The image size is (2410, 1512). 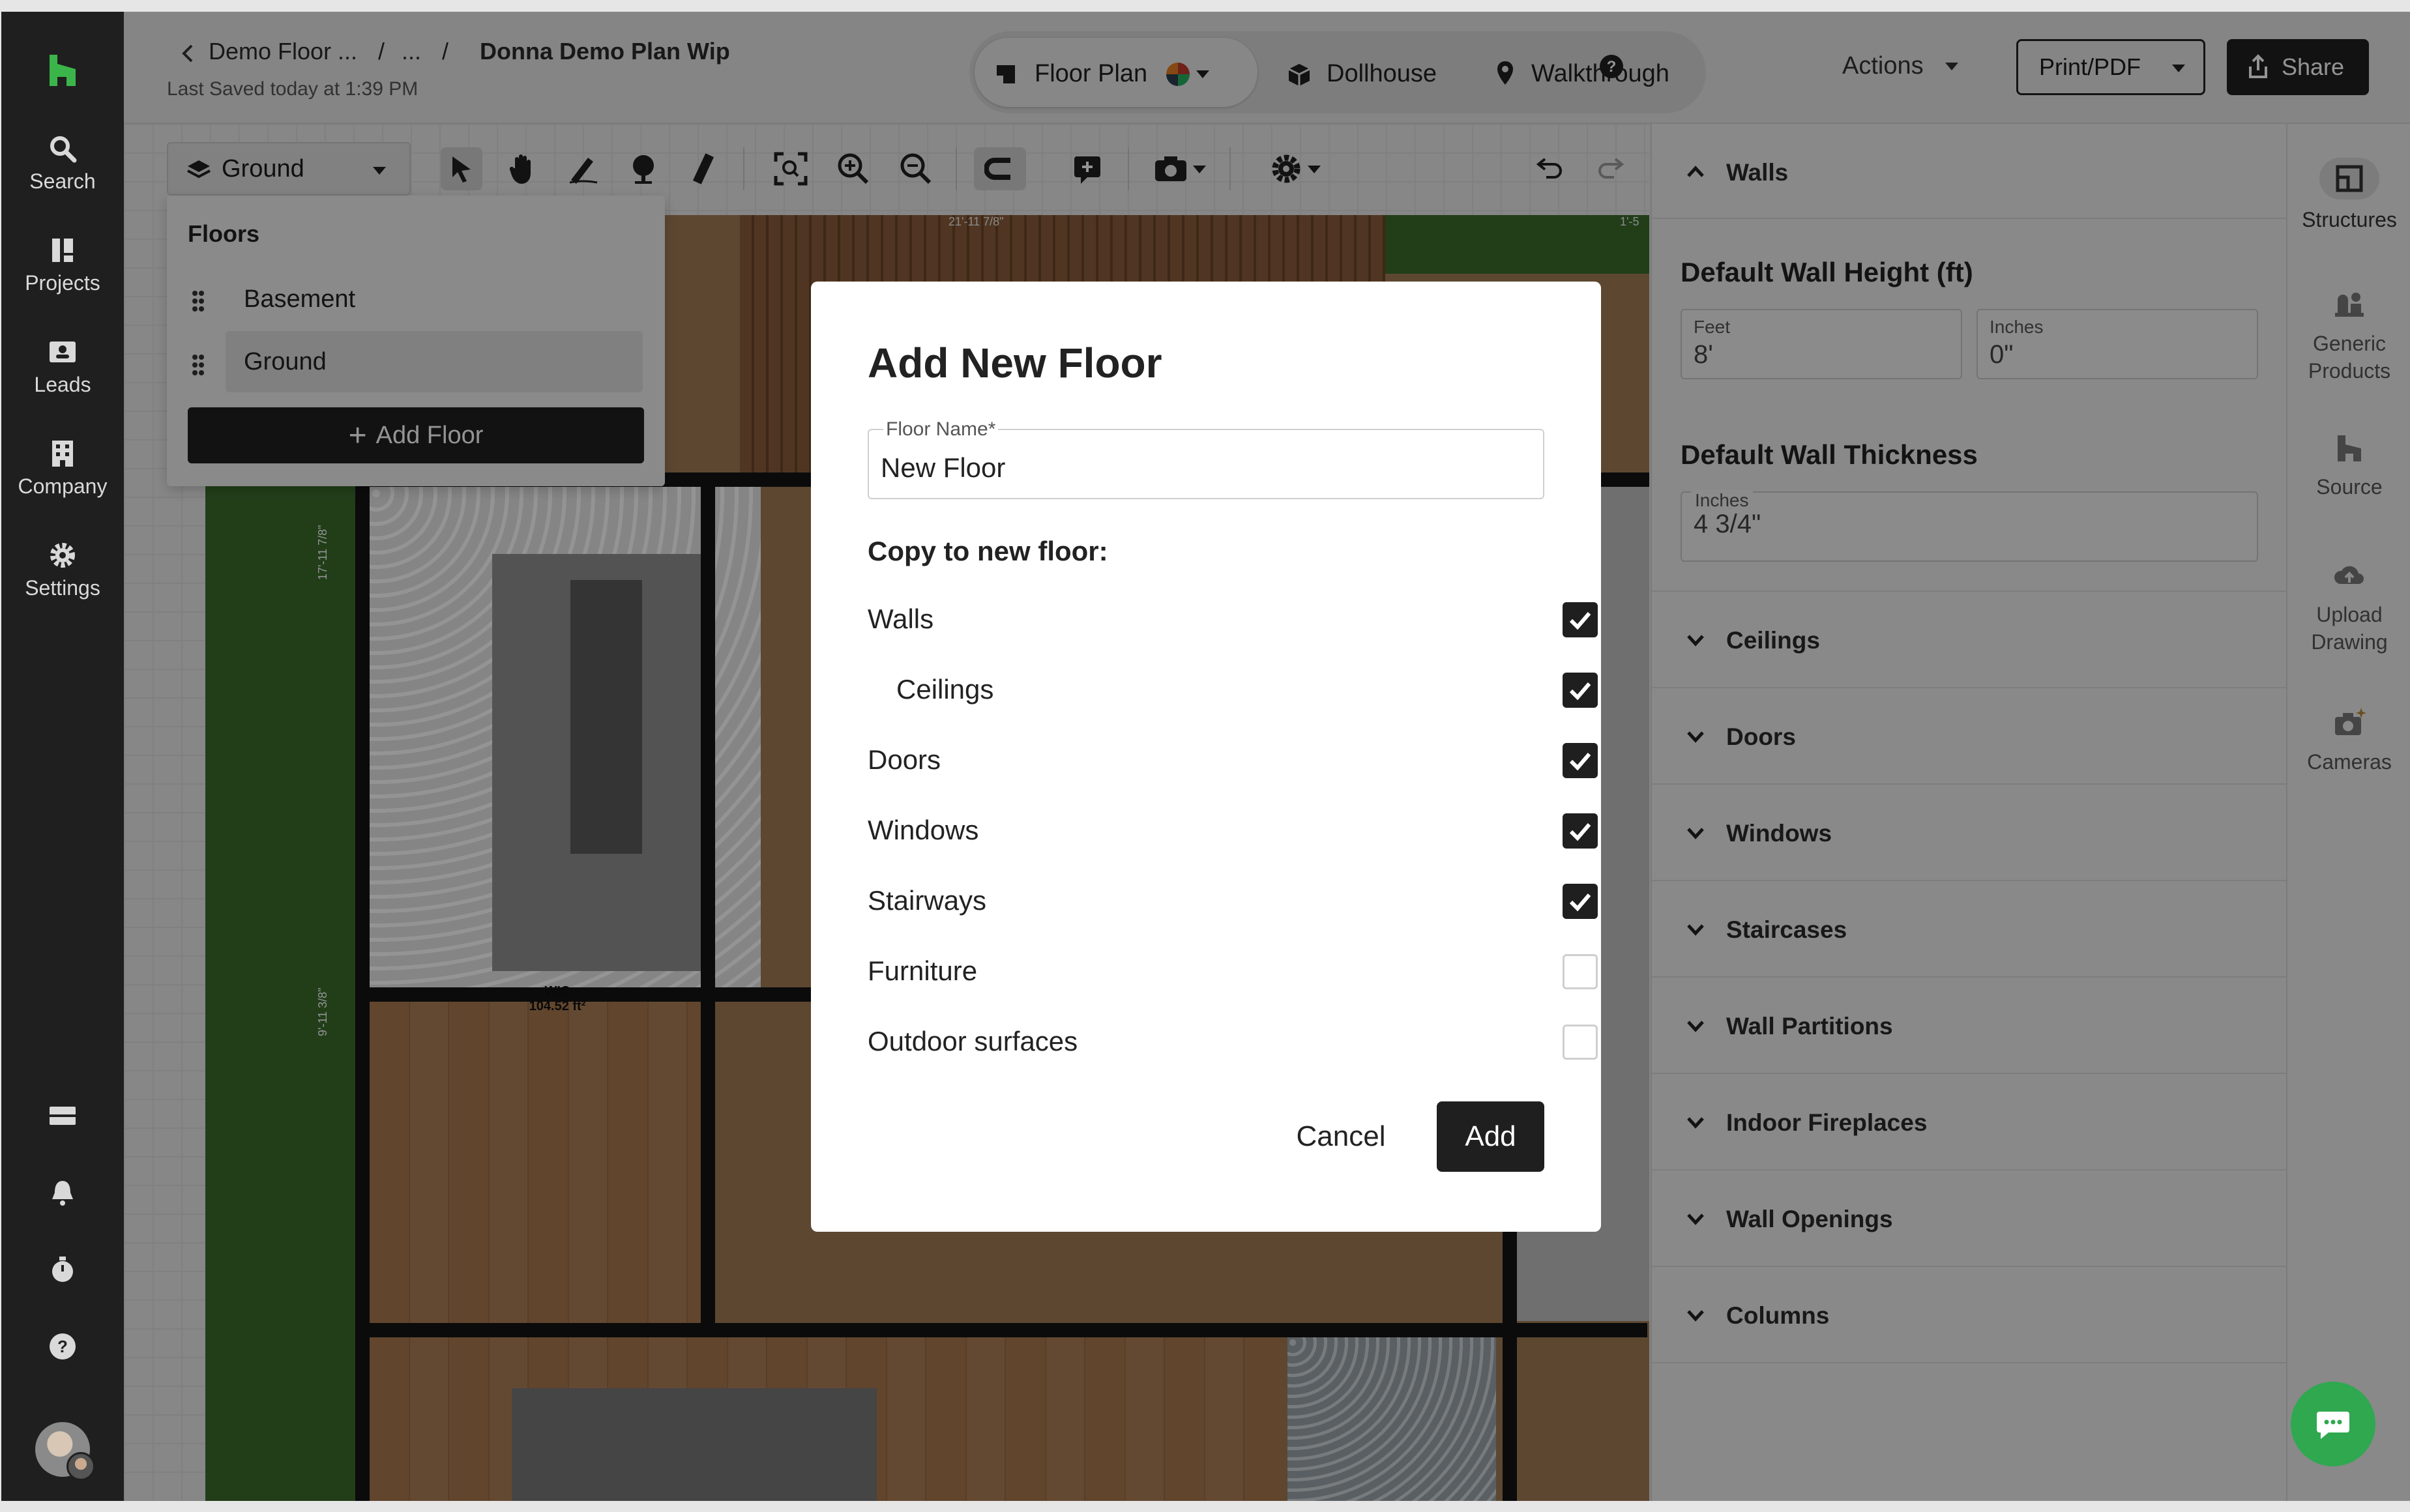 I want to click on doors-checkbox, so click(x=1580, y=760).